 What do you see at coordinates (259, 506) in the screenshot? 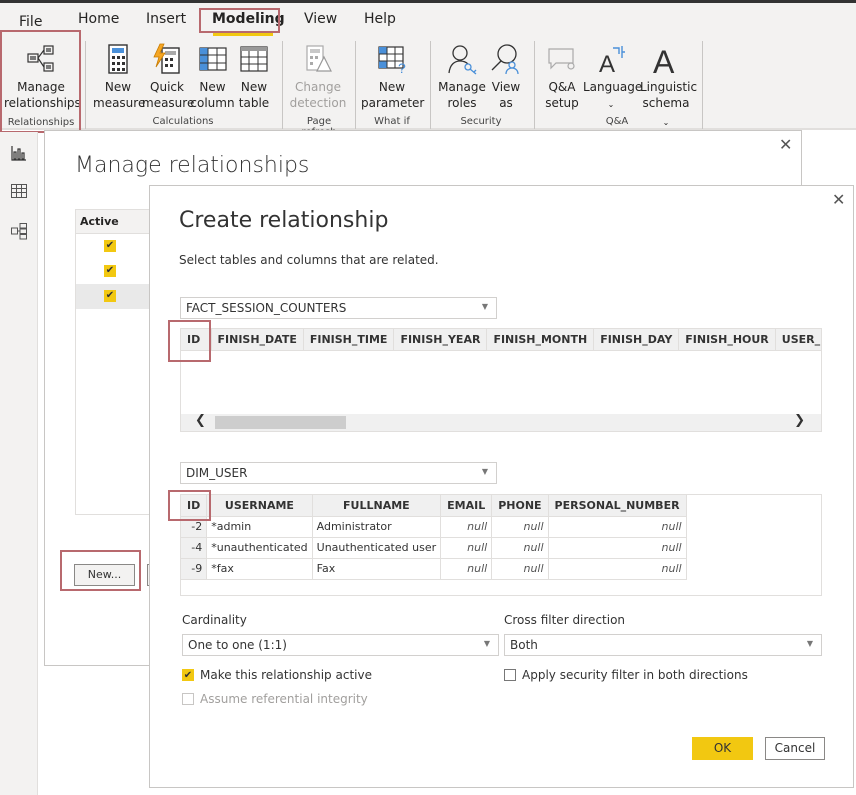
I see `column-header: USERNAME` at bounding box center [259, 506].